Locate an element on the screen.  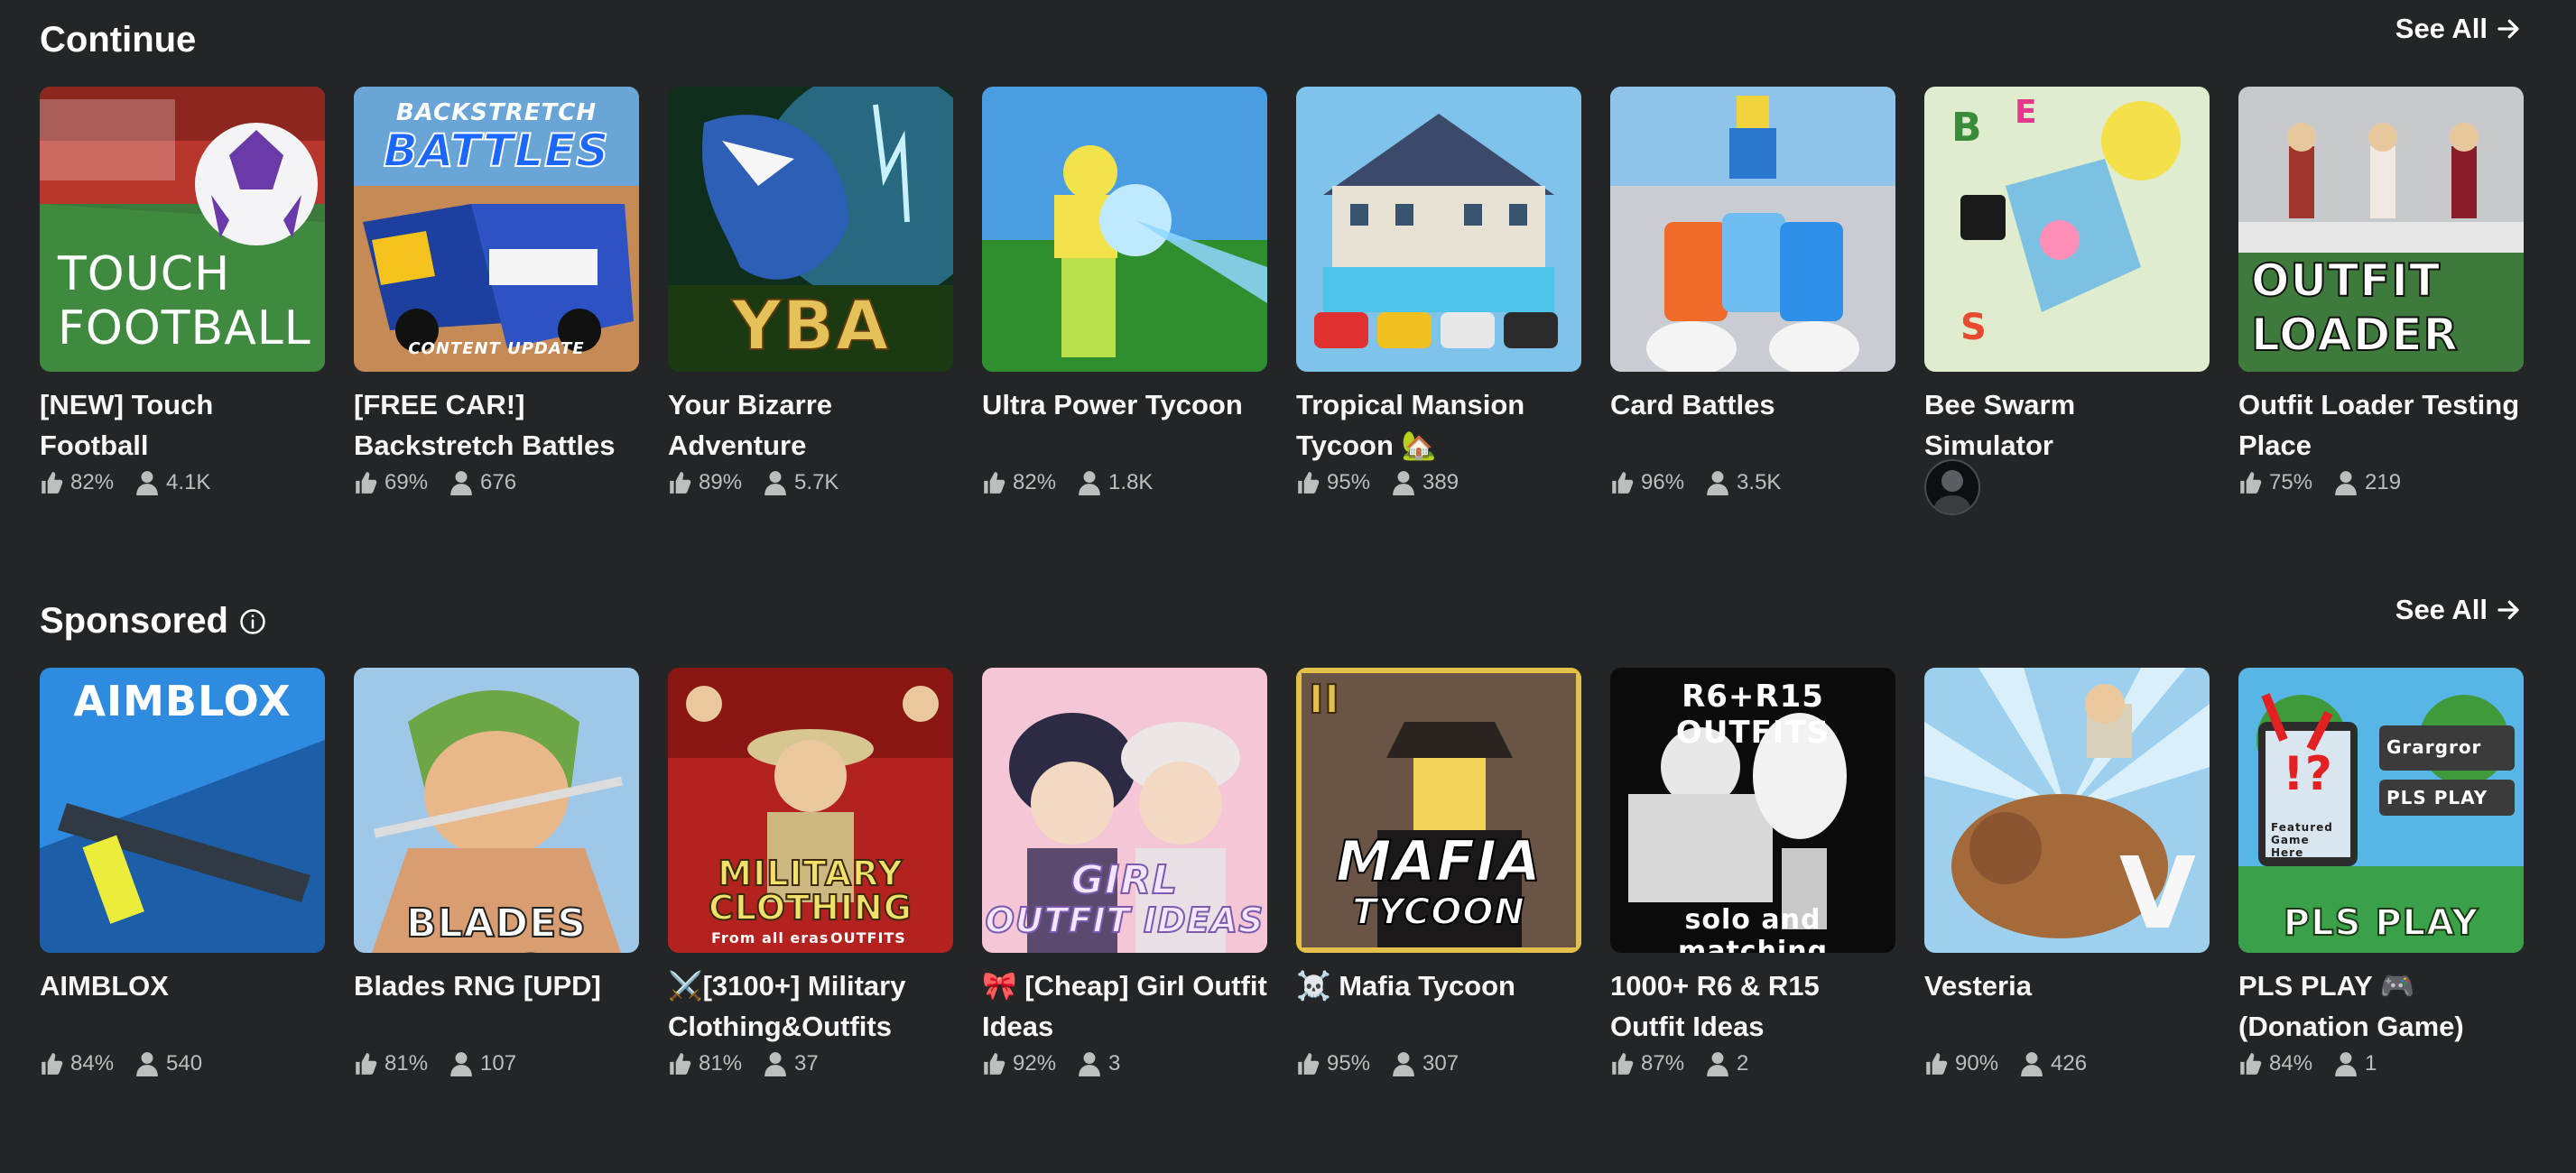
game-name: 🎀 [Cheap] Girl Outfit Ideas is located at coordinates (1124, 1006).